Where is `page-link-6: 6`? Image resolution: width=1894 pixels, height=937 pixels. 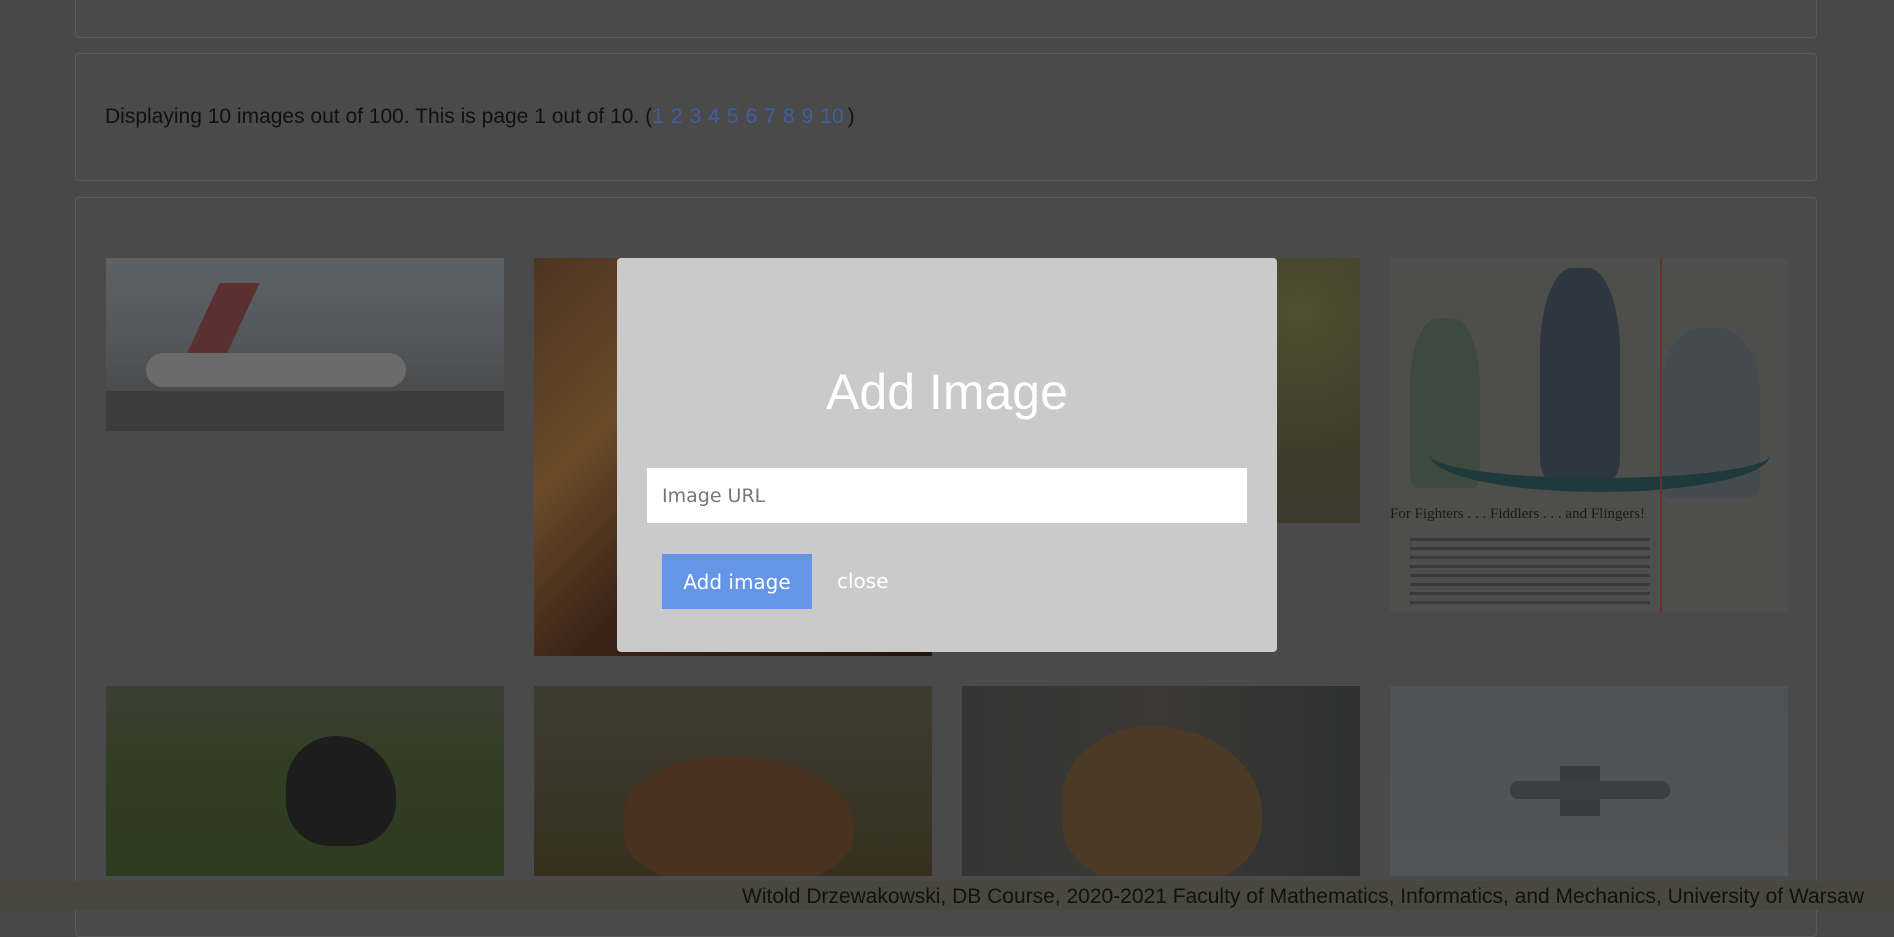
page-link-6: 6 is located at coordinates (752, 116).